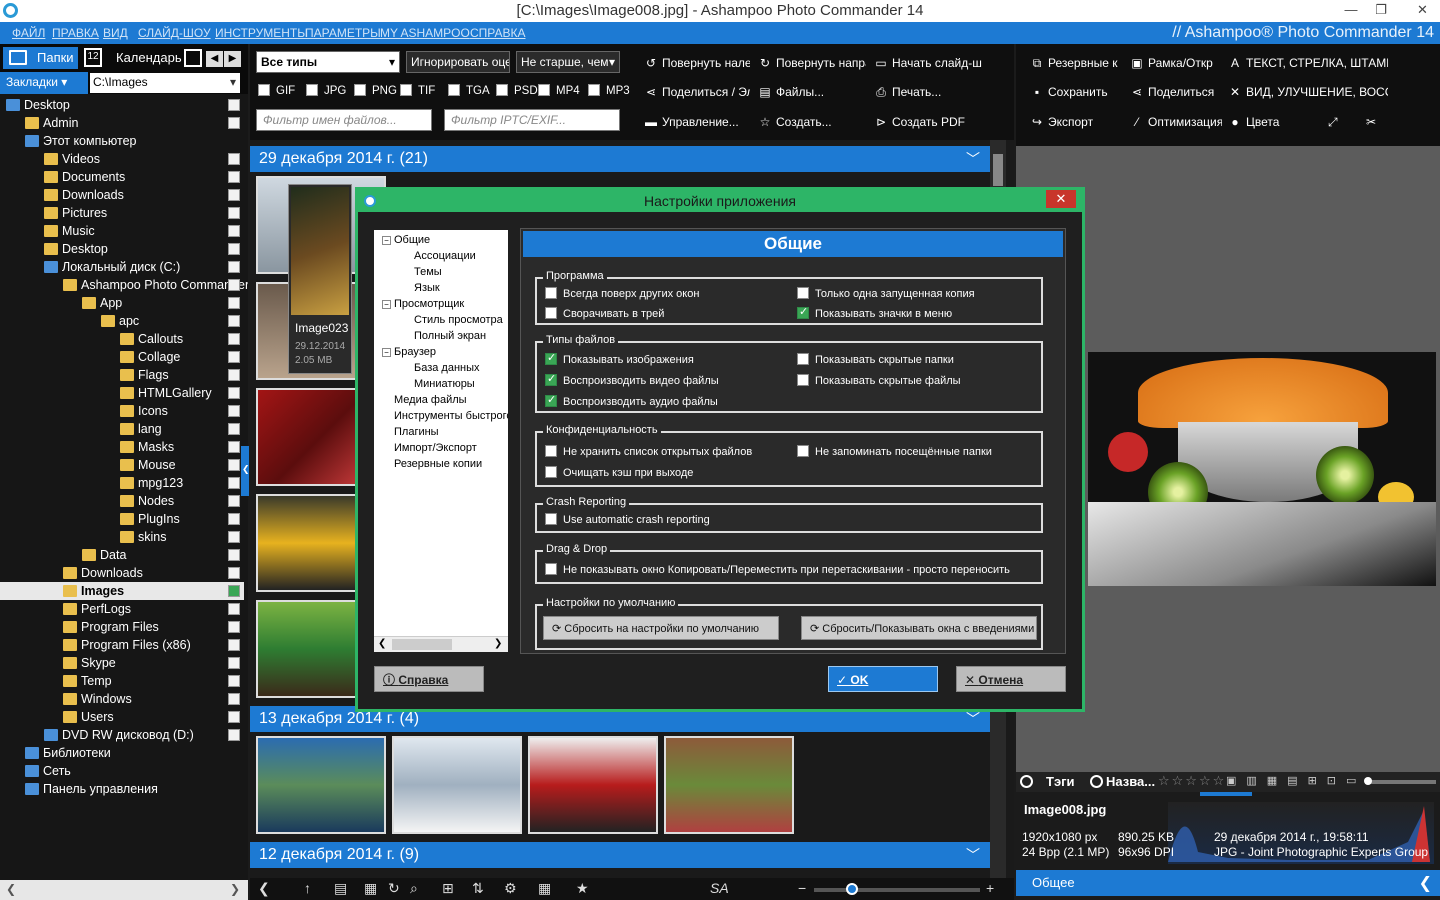 The image size is (1440, 900). I want to click on view-mode-icon: ▦, so click(544, 888).